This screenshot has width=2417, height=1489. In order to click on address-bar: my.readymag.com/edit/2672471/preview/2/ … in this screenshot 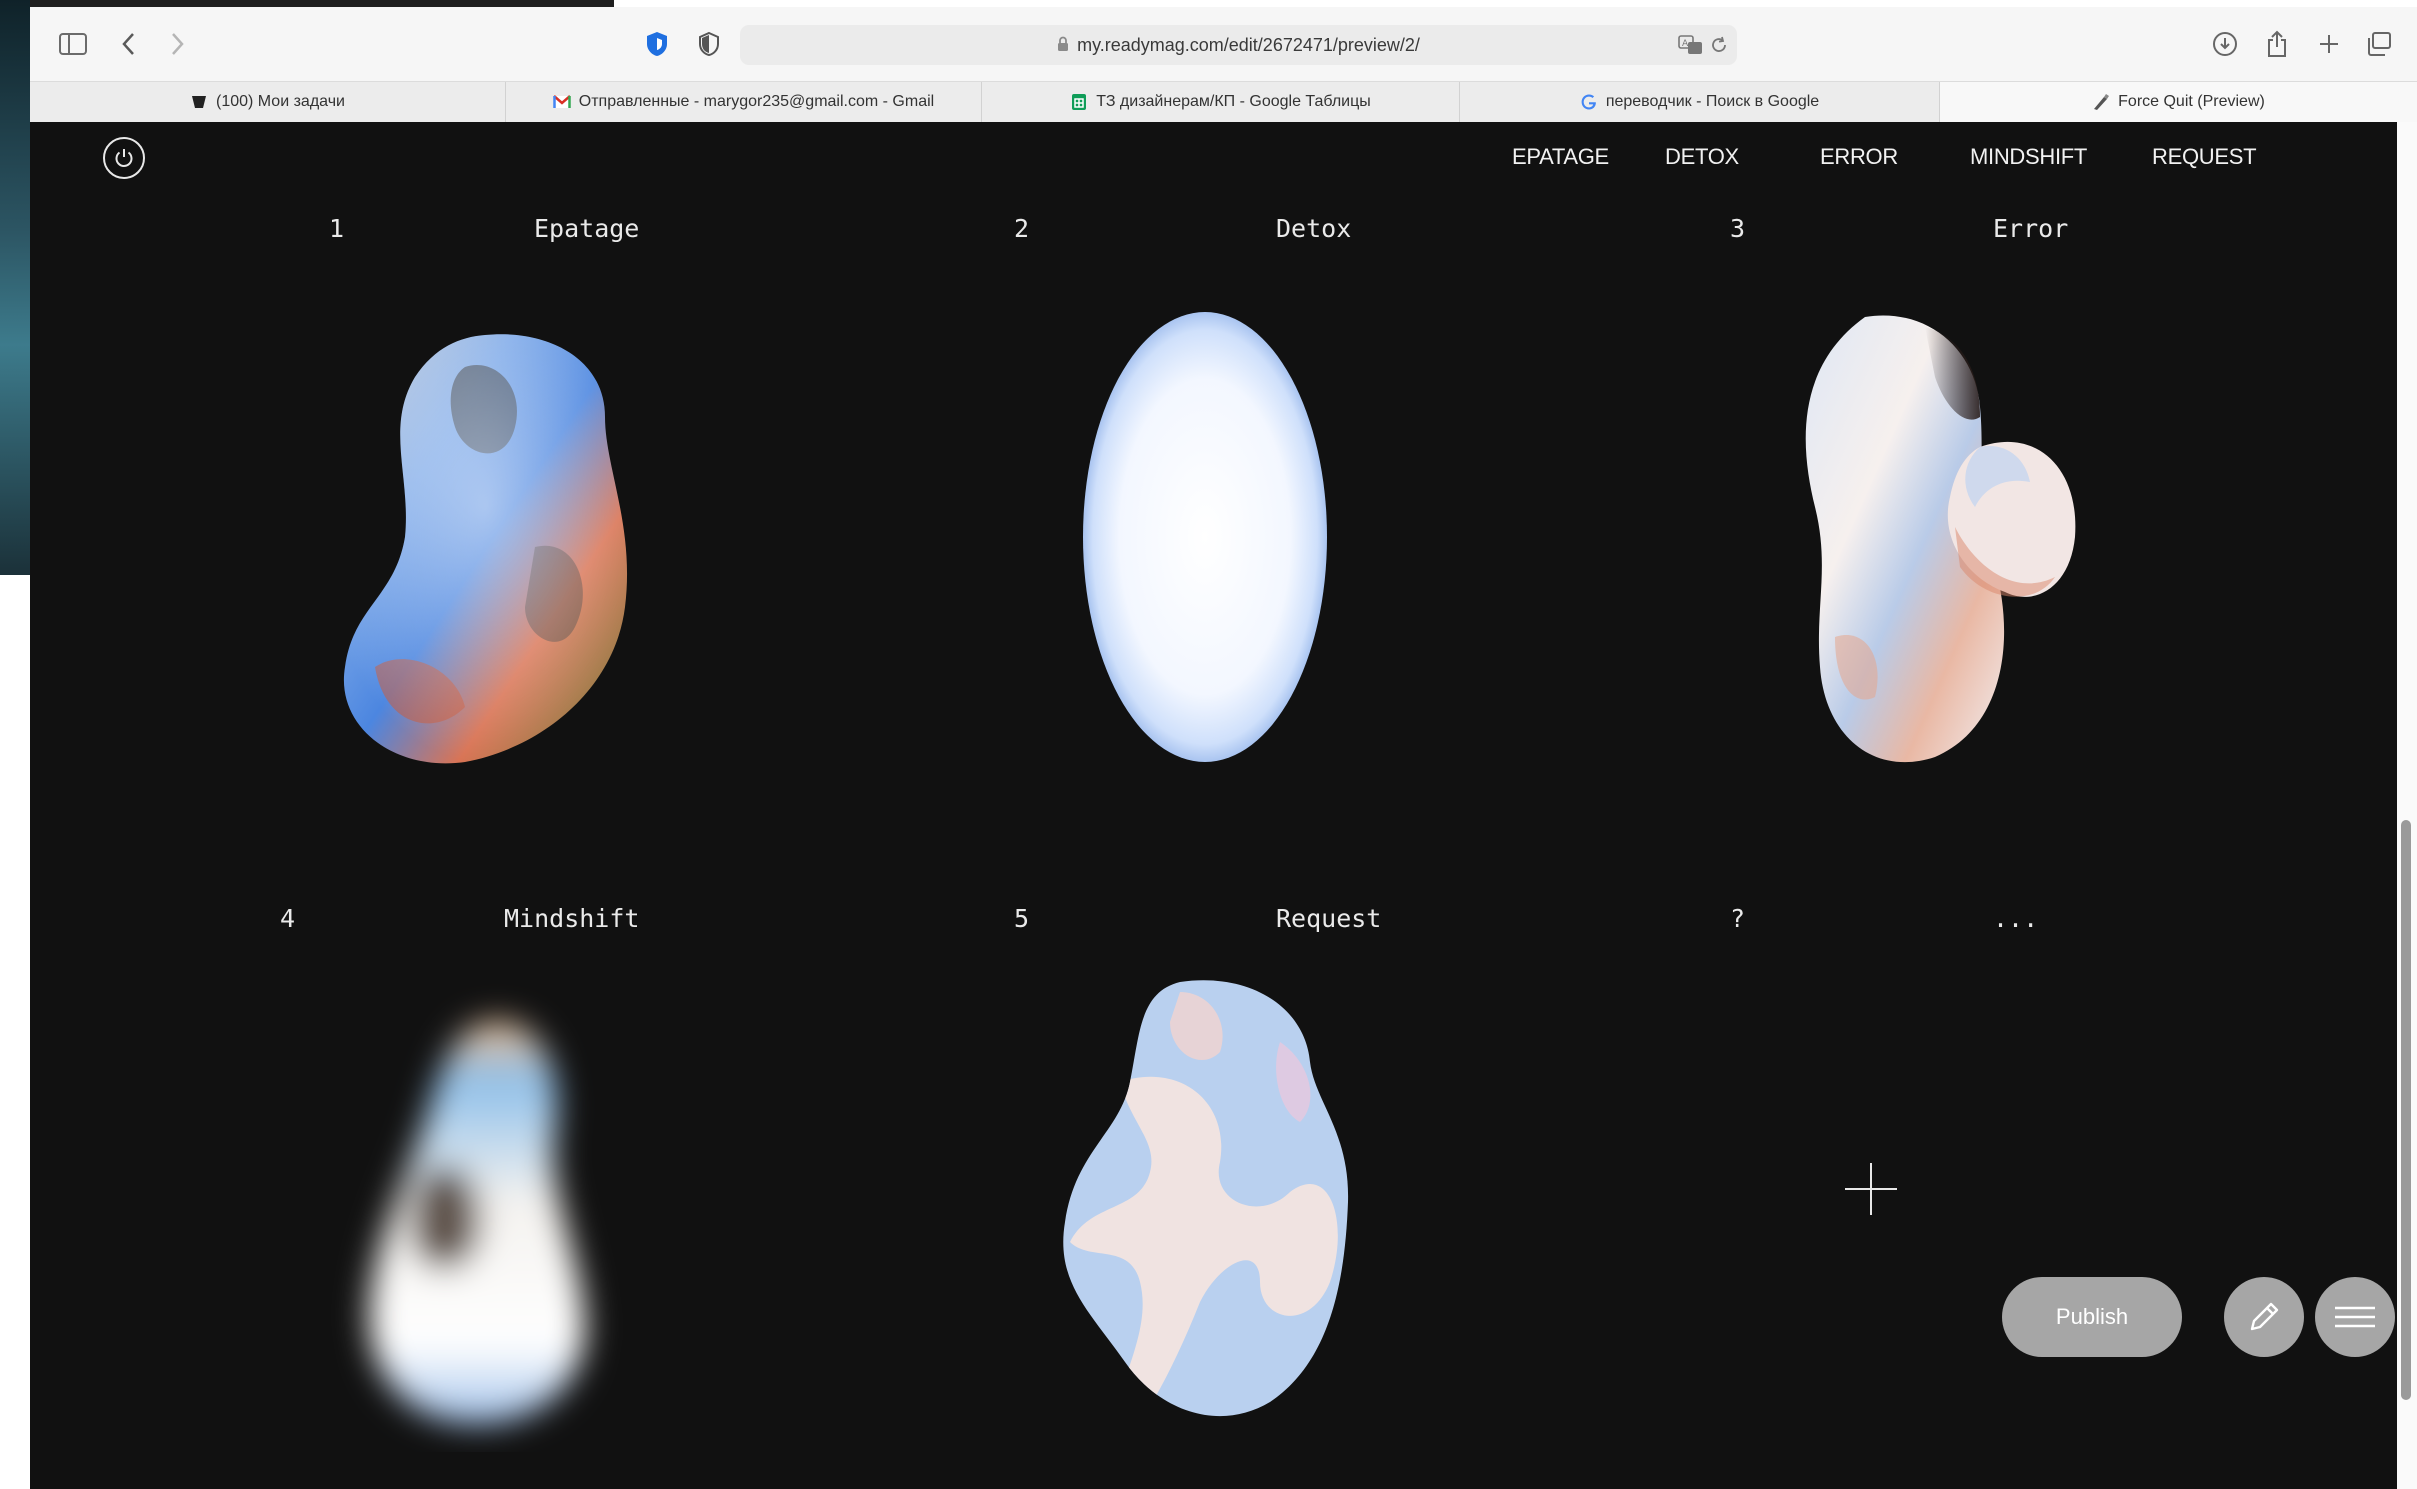, I will do `click(1238, 45)`.